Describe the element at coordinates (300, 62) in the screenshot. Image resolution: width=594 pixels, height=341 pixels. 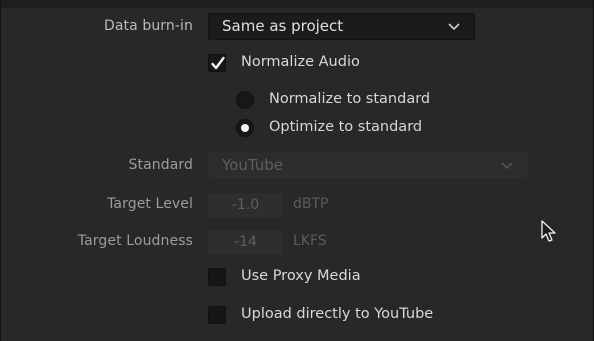
I see `normalize-audio-label: Normalize Audio` at that location.